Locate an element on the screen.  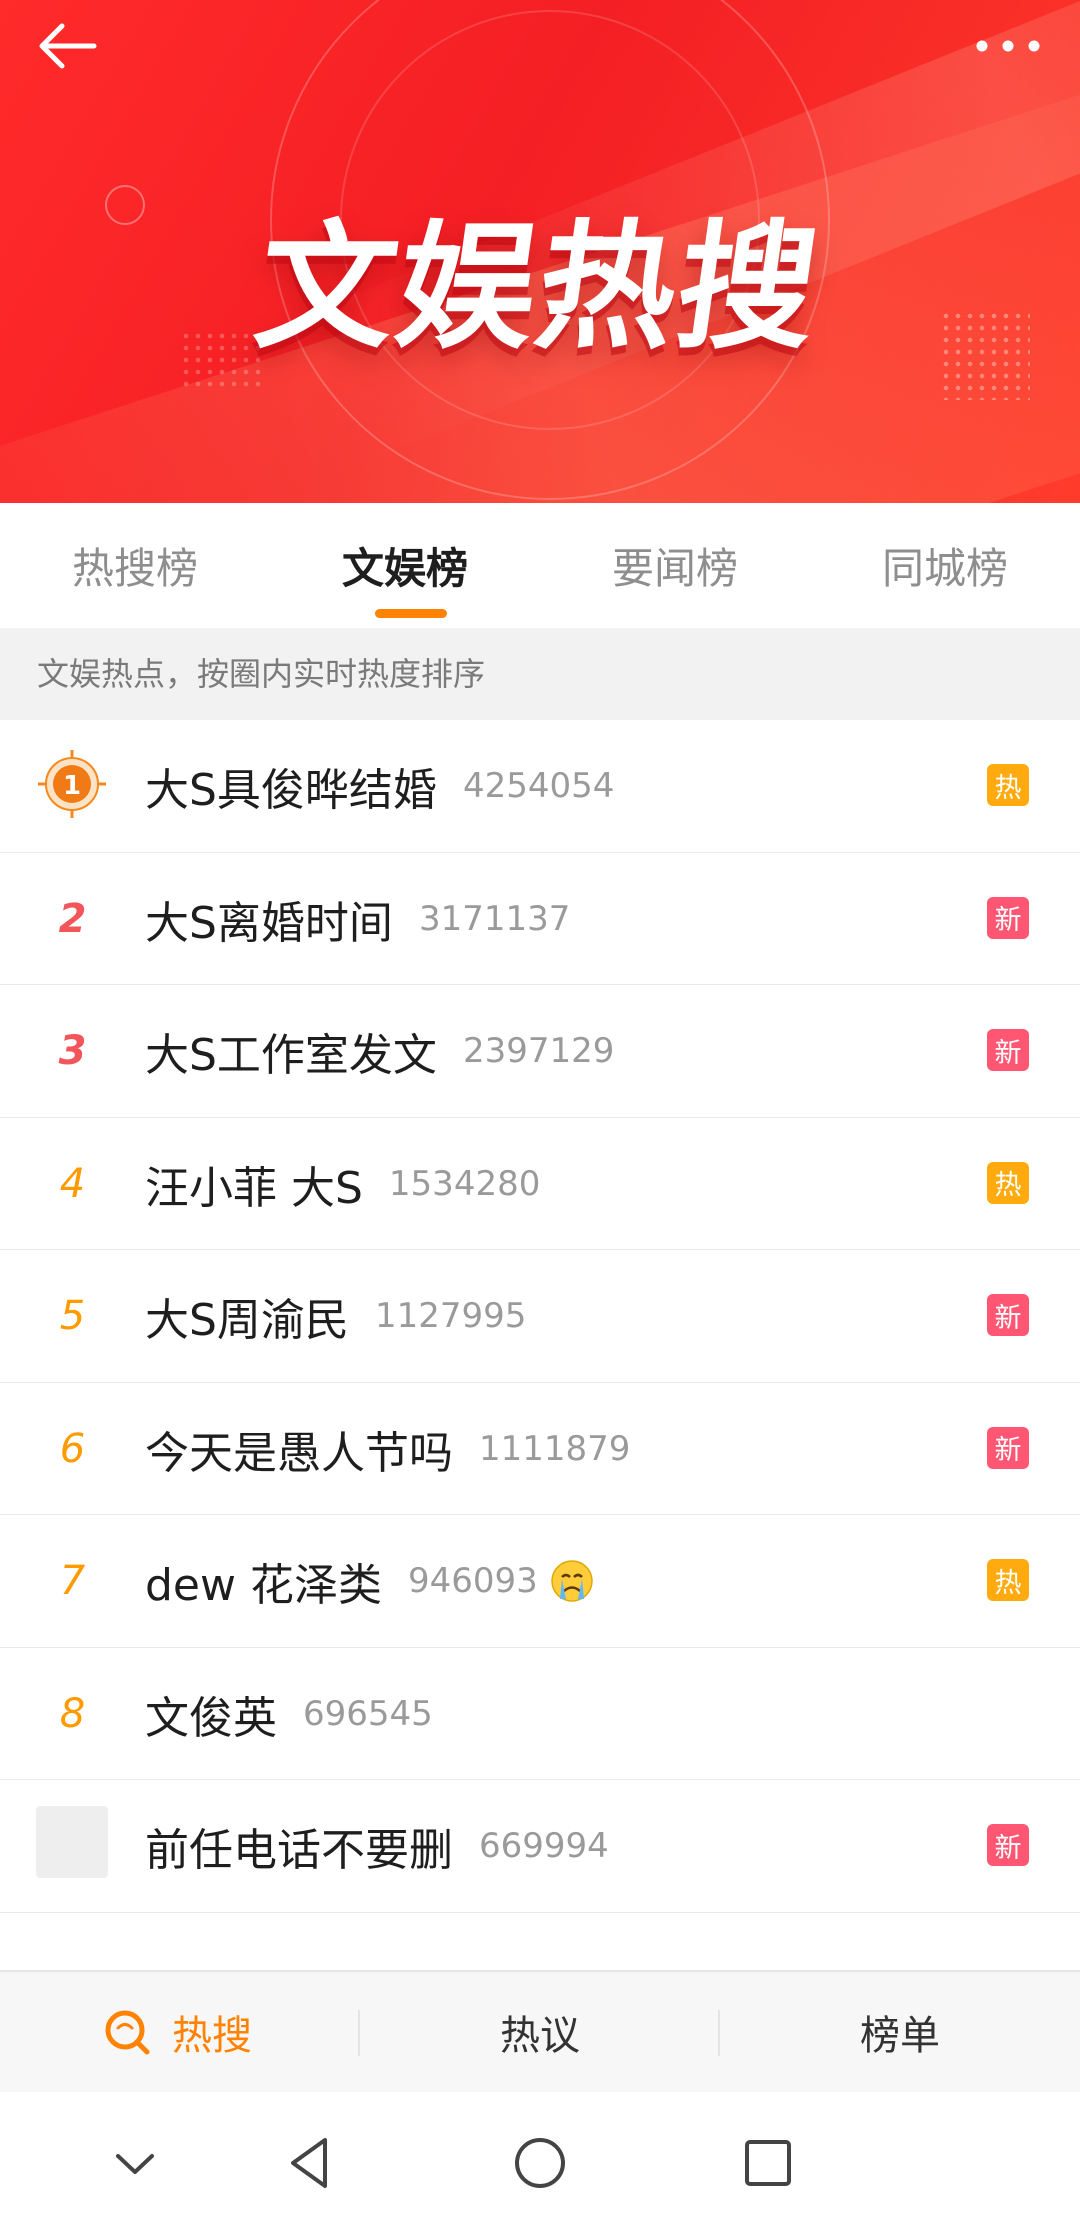
list-item: 4 汪小菲 大S 1534280 热 is located at coordinates (540, 1183).